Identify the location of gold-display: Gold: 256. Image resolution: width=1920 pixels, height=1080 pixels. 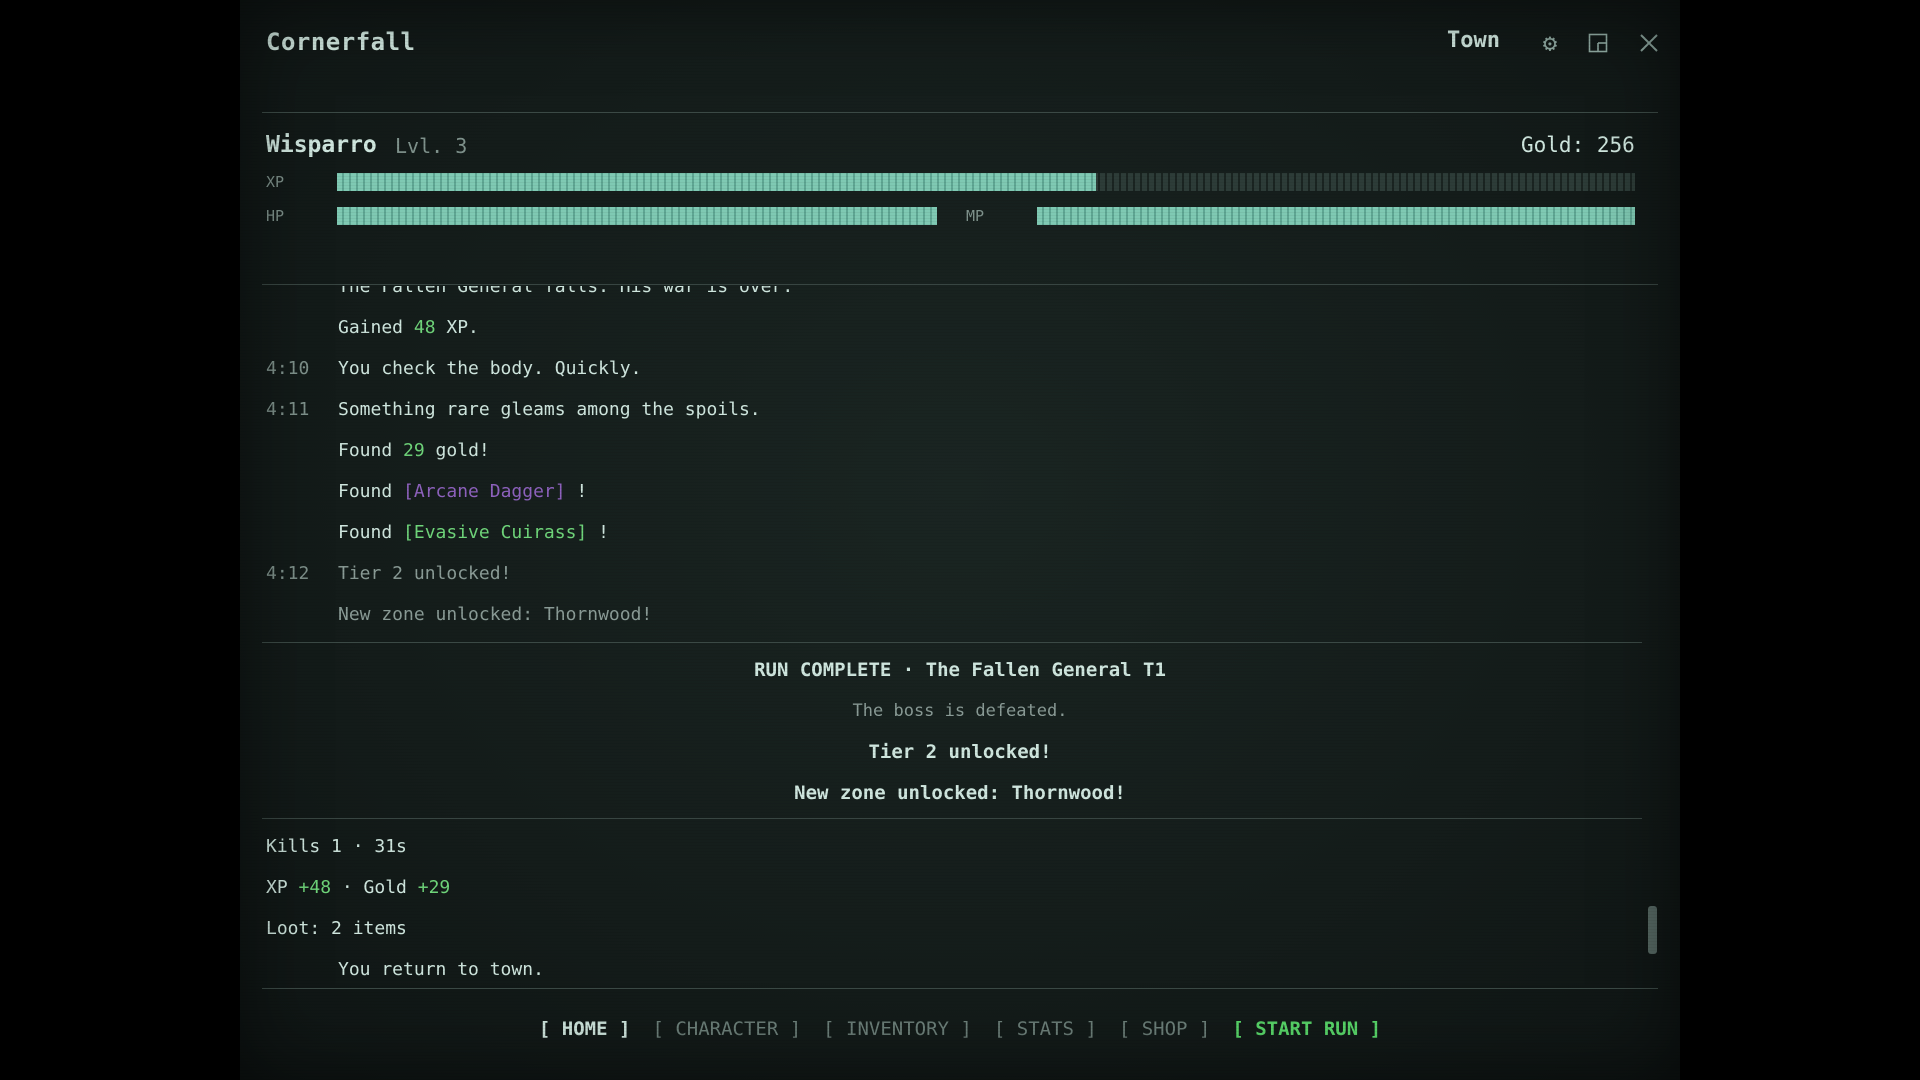
(1578, 145).